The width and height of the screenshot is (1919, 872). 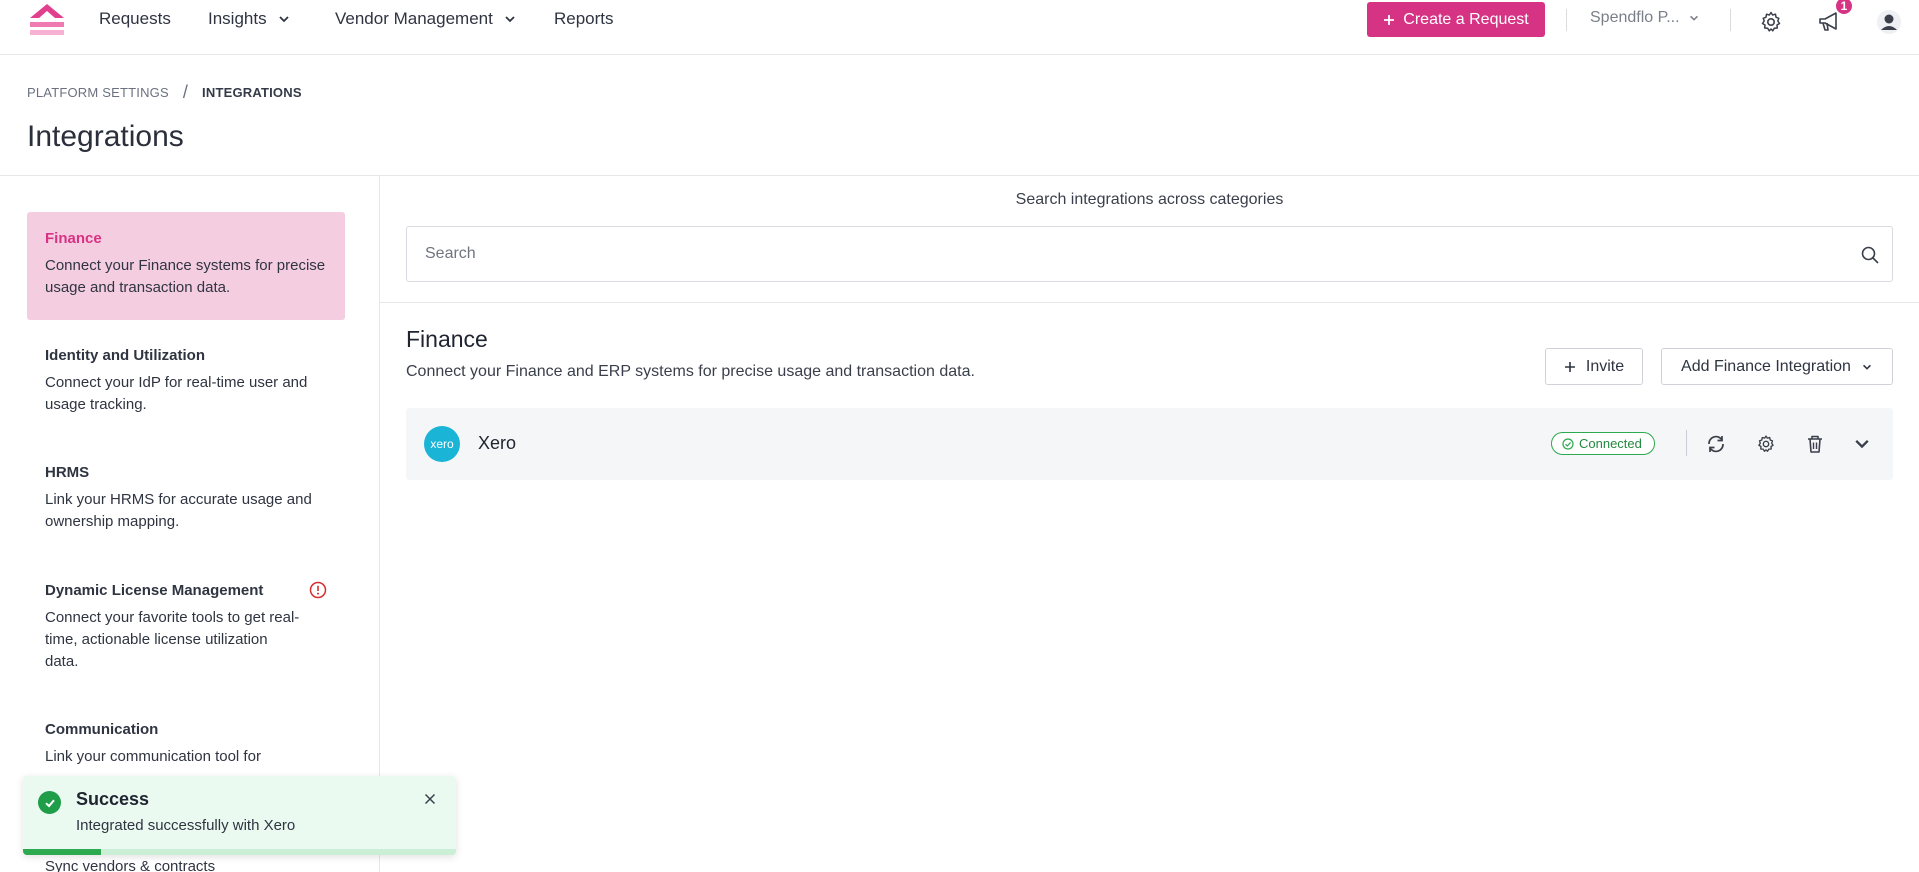 I want to click on search-icon, so click(x=1870, y=255).